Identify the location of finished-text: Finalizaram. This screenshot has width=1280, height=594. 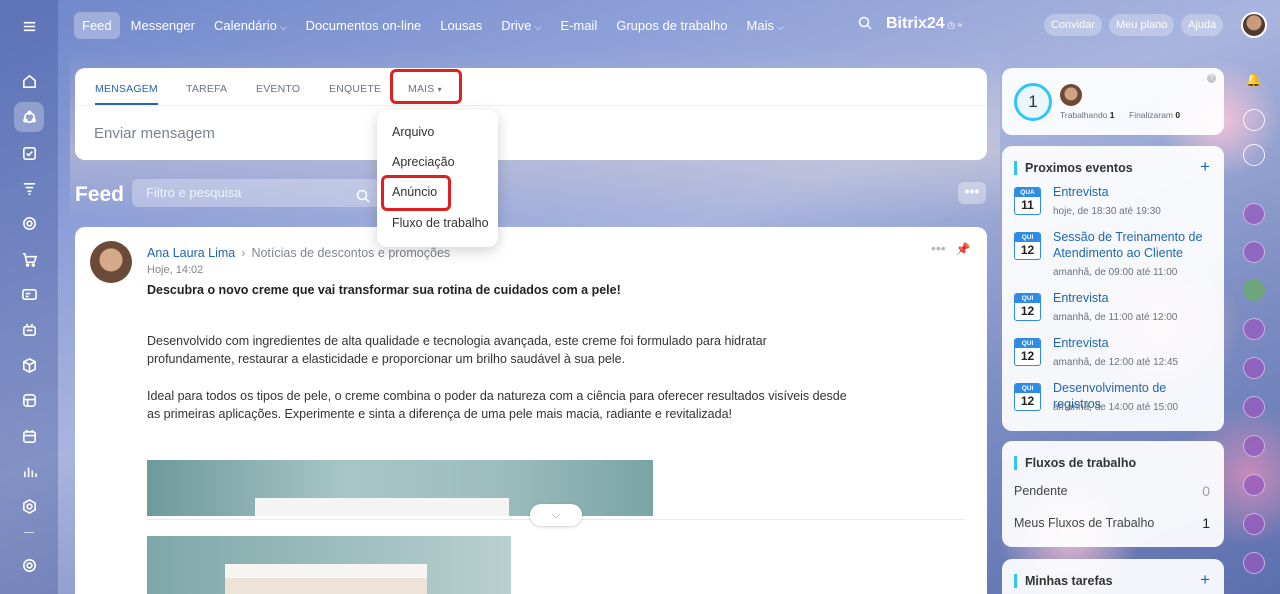
(1151, 115).